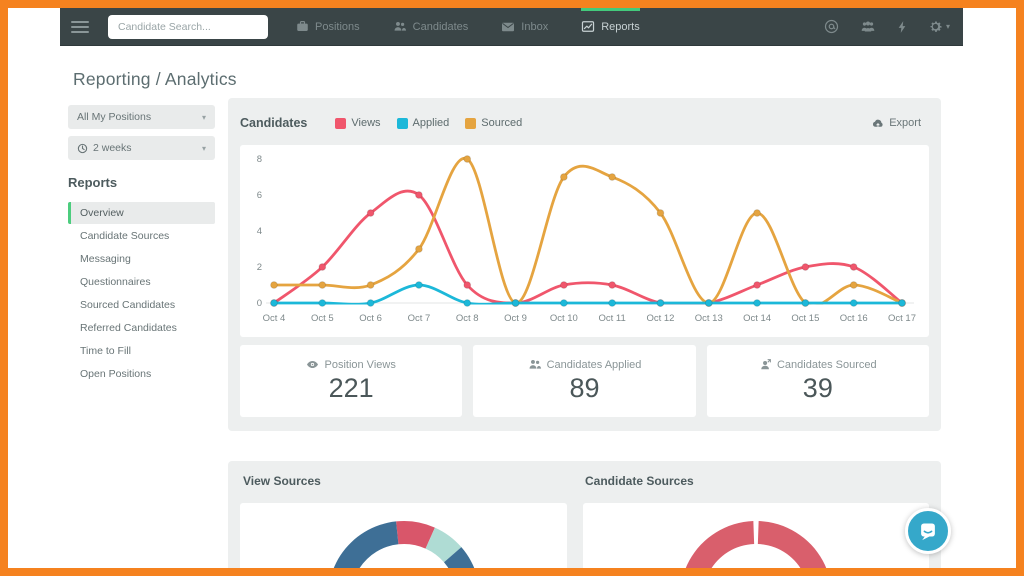 The image size is (1024, 576). I want to click on sidebar-item-sourced-candidates: Sourced Candidates, so click(141, 305).